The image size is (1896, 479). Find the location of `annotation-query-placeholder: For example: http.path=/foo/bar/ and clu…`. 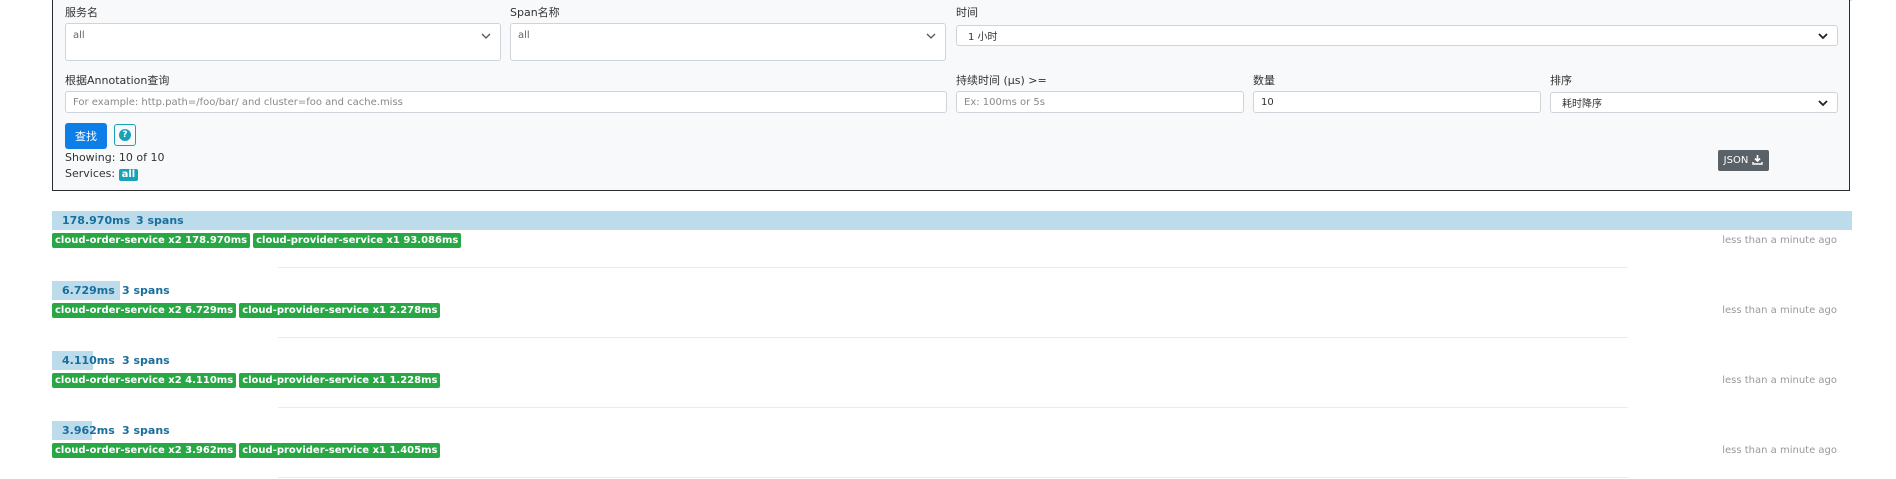

annotation-query-placeholder: For example: http.path=/foo/bar/ and clu… is located at coordinates (238, 102).